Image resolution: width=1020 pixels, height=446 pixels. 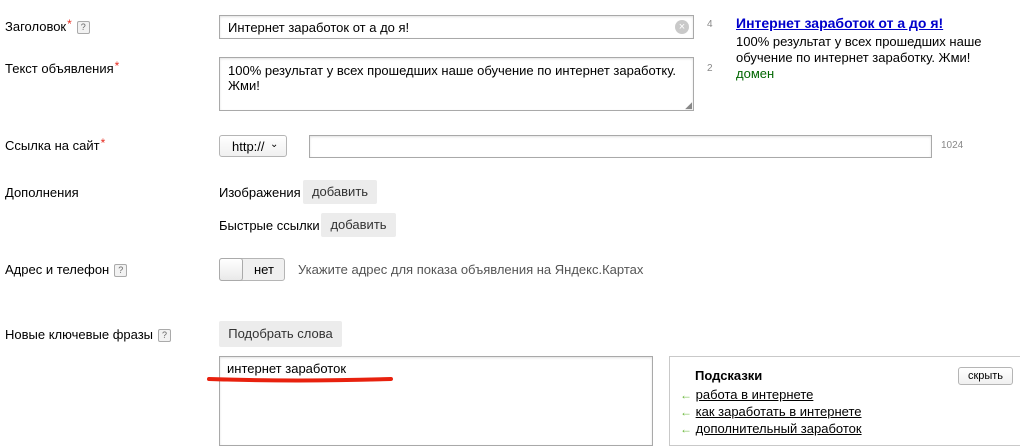 What do you see at coordinates (260, 192) in the screenshot?
I see `images-label: Изображения` at bounding box center [260, 192].